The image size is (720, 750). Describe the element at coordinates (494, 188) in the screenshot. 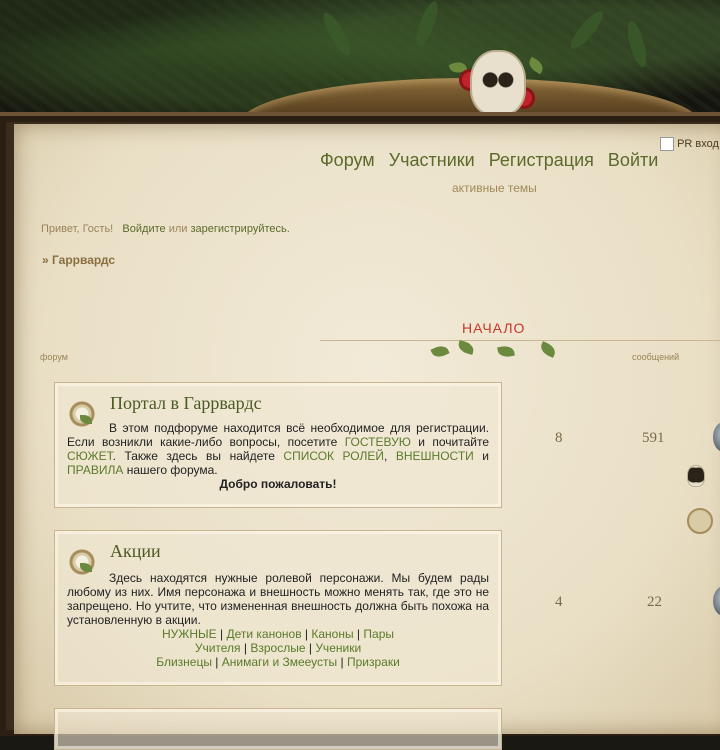

I see `active-topics-link: активные темы` at that location.